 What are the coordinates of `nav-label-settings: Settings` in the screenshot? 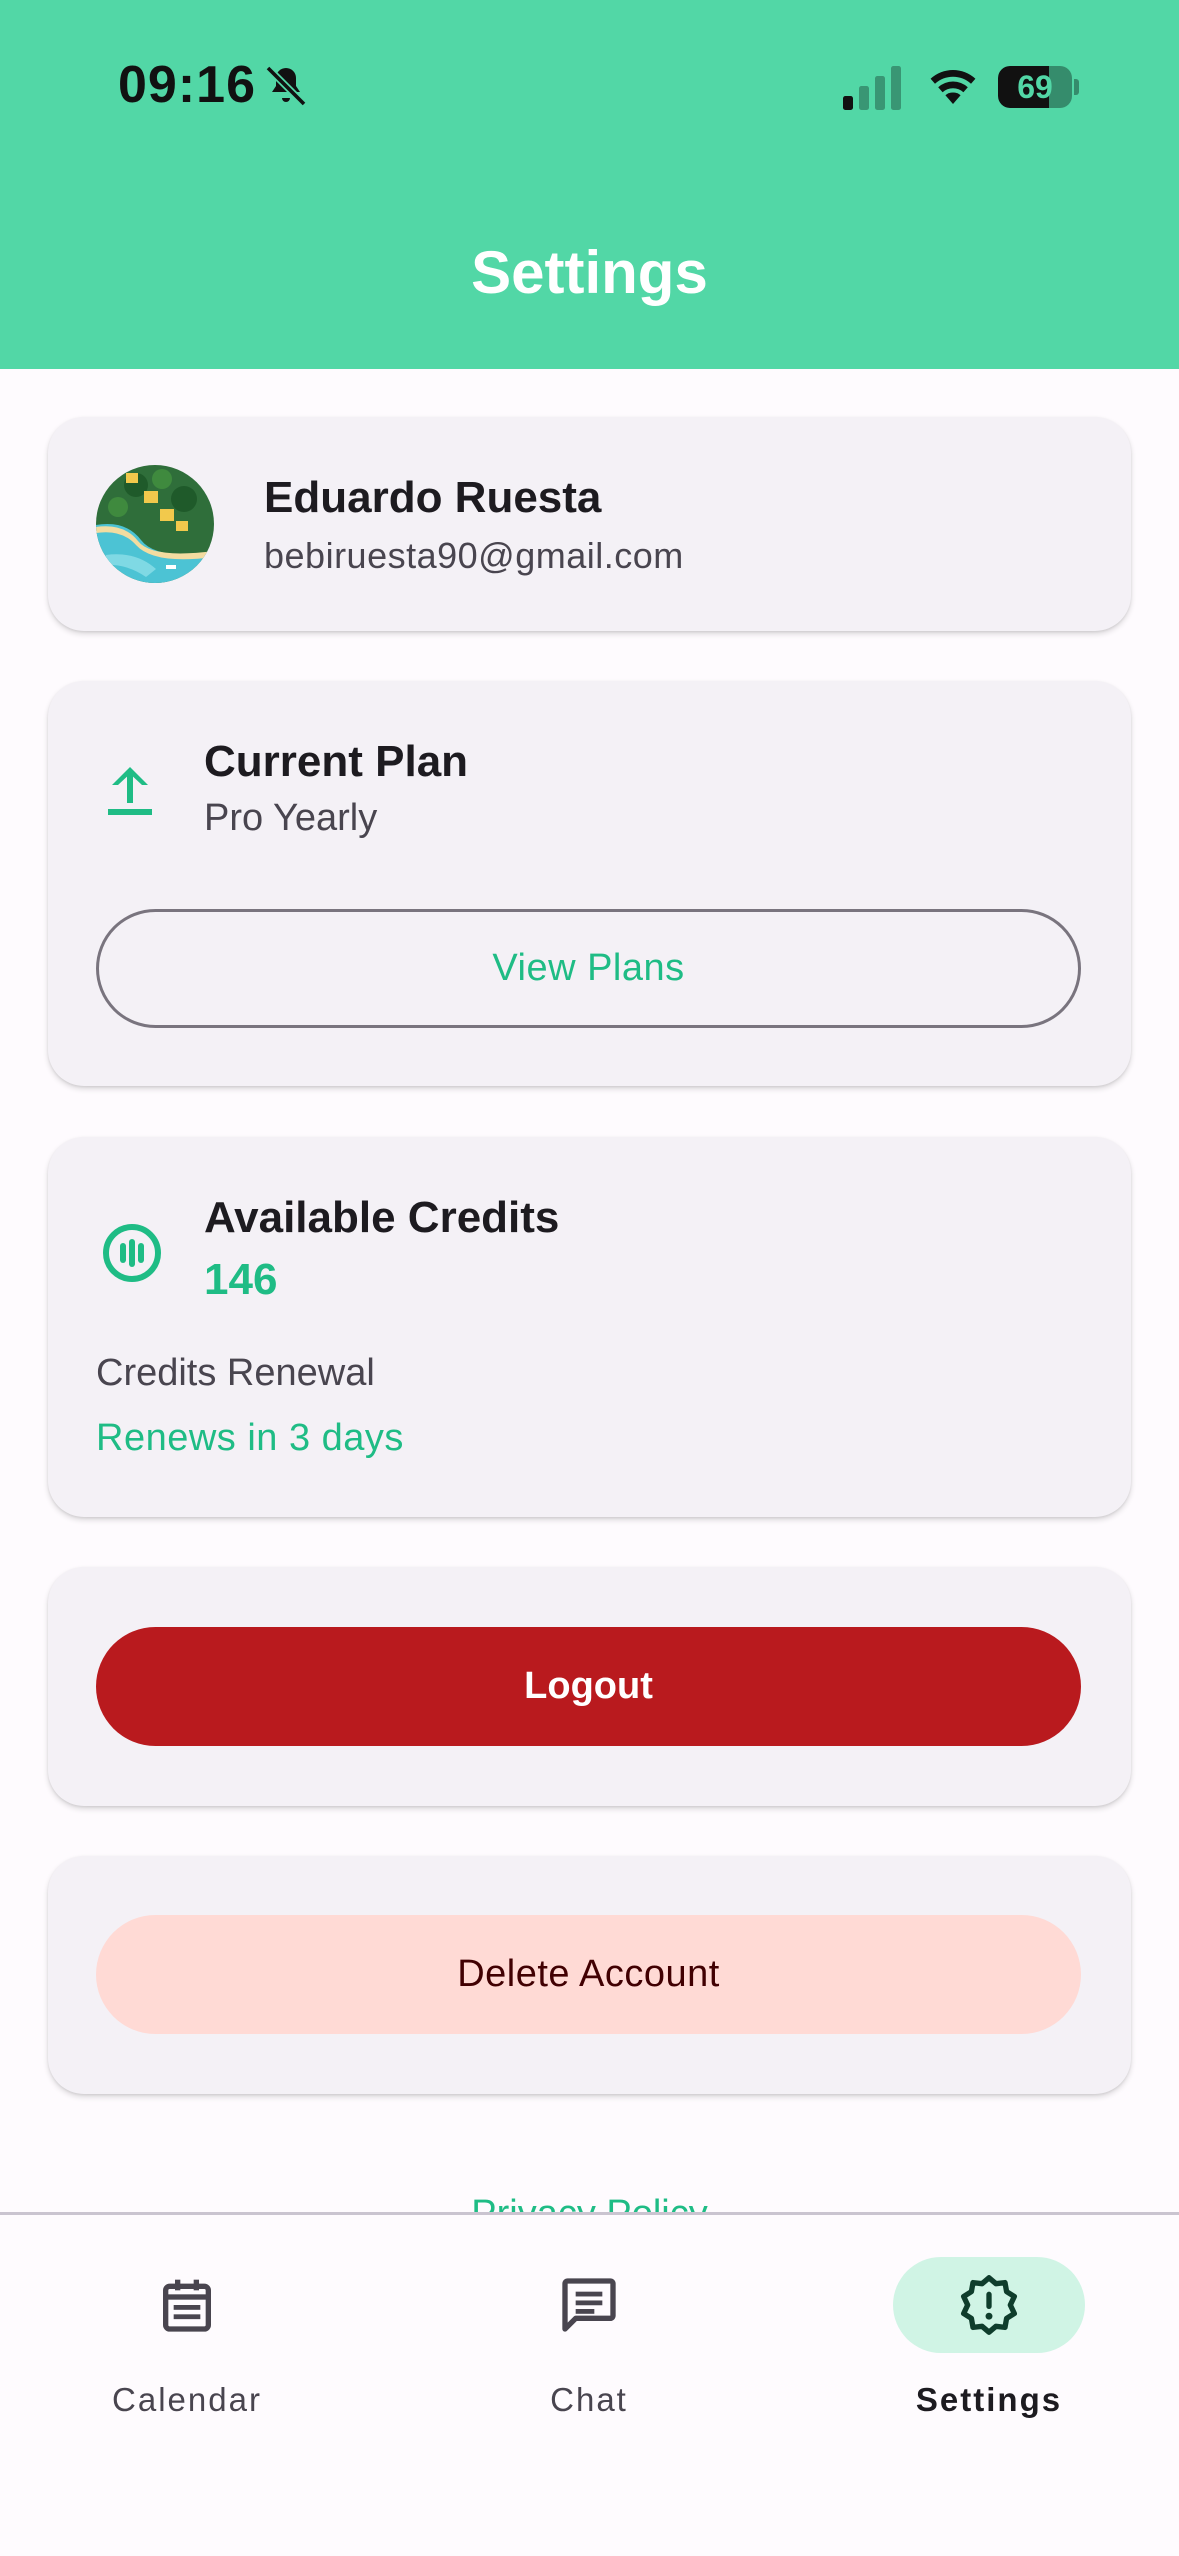 It's located at (989, 2399).